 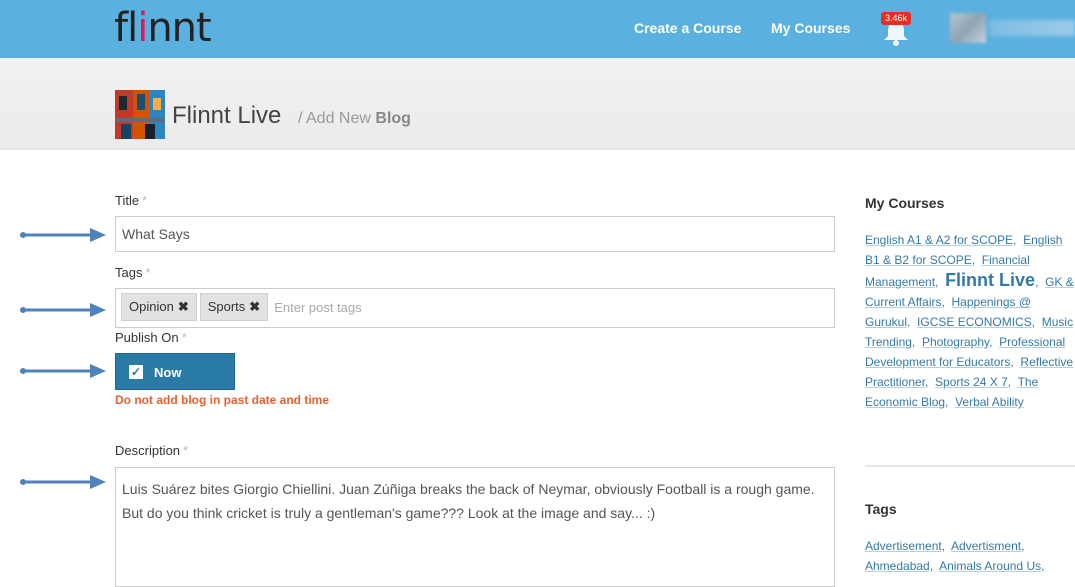 I want to click on notification-badge: 3.46k, so click(x=896, y=18).